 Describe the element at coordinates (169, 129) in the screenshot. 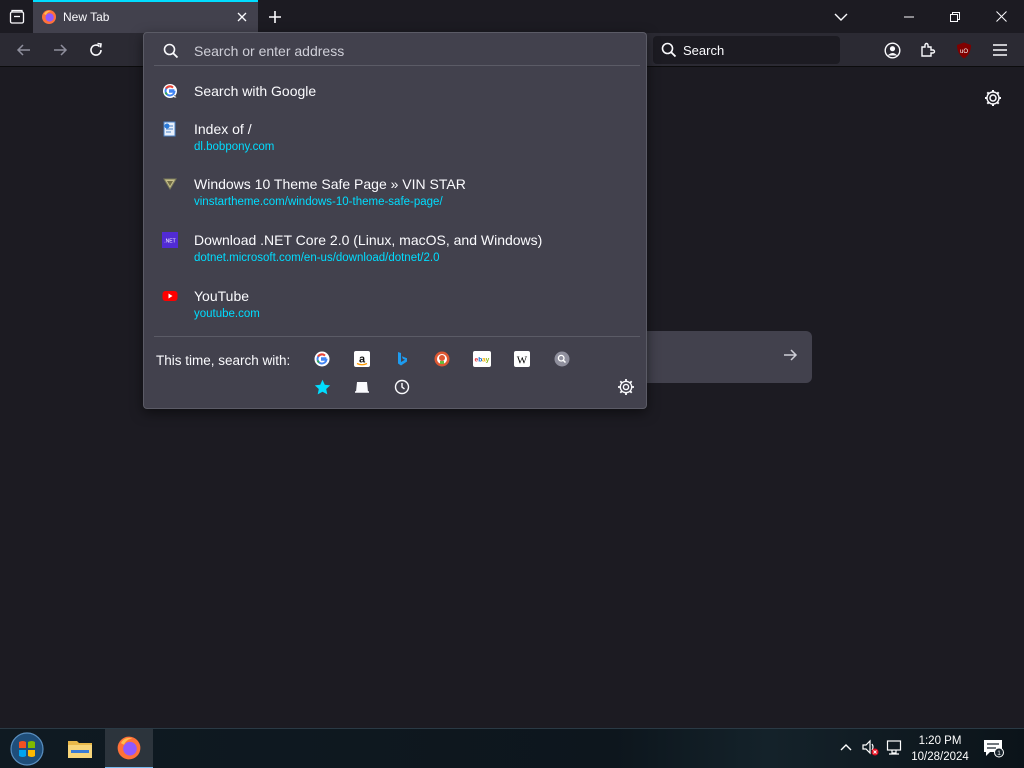

I see `page-icon` at that location.